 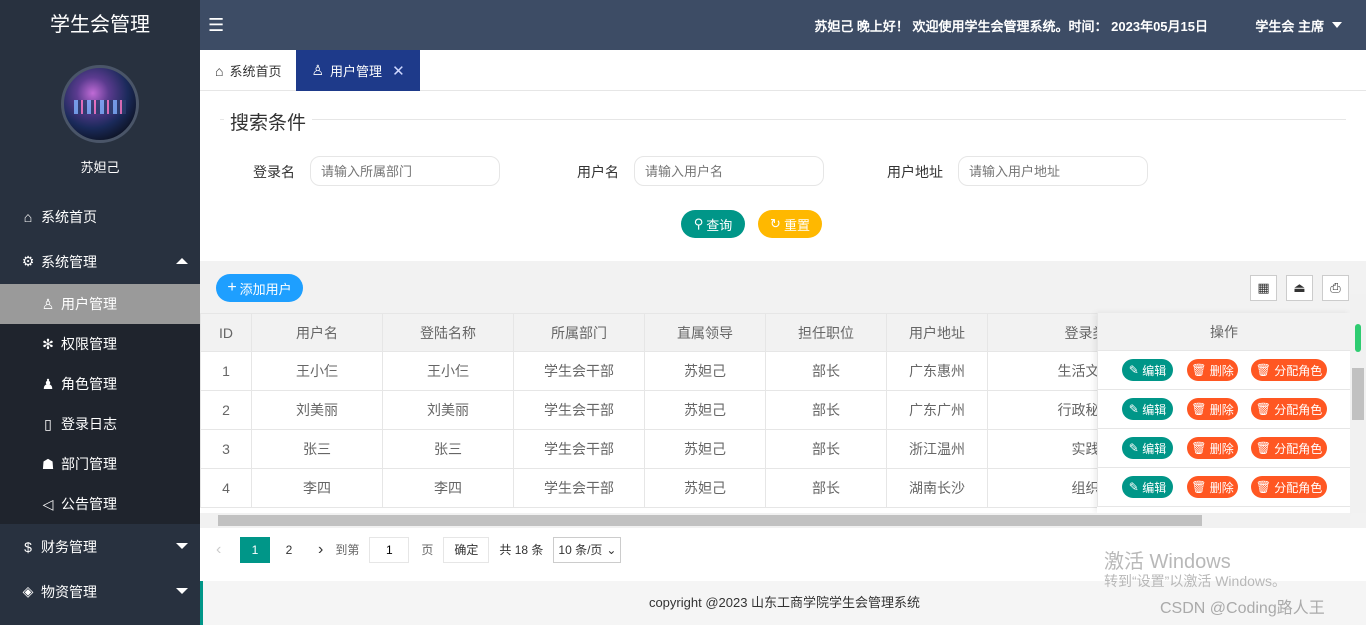 What do you see at coordinates (1299, 288) in the screenshot?
I see `export-icon: ⏏` at bounding box center [1299, 288].